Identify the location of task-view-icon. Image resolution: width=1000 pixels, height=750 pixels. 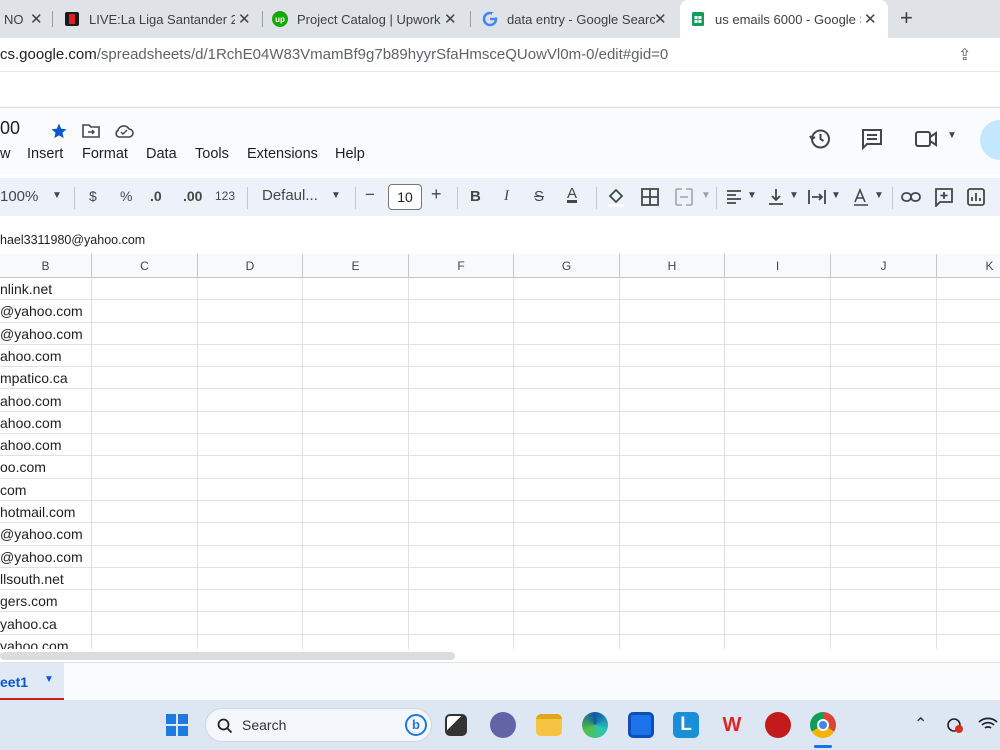
(456, 725).